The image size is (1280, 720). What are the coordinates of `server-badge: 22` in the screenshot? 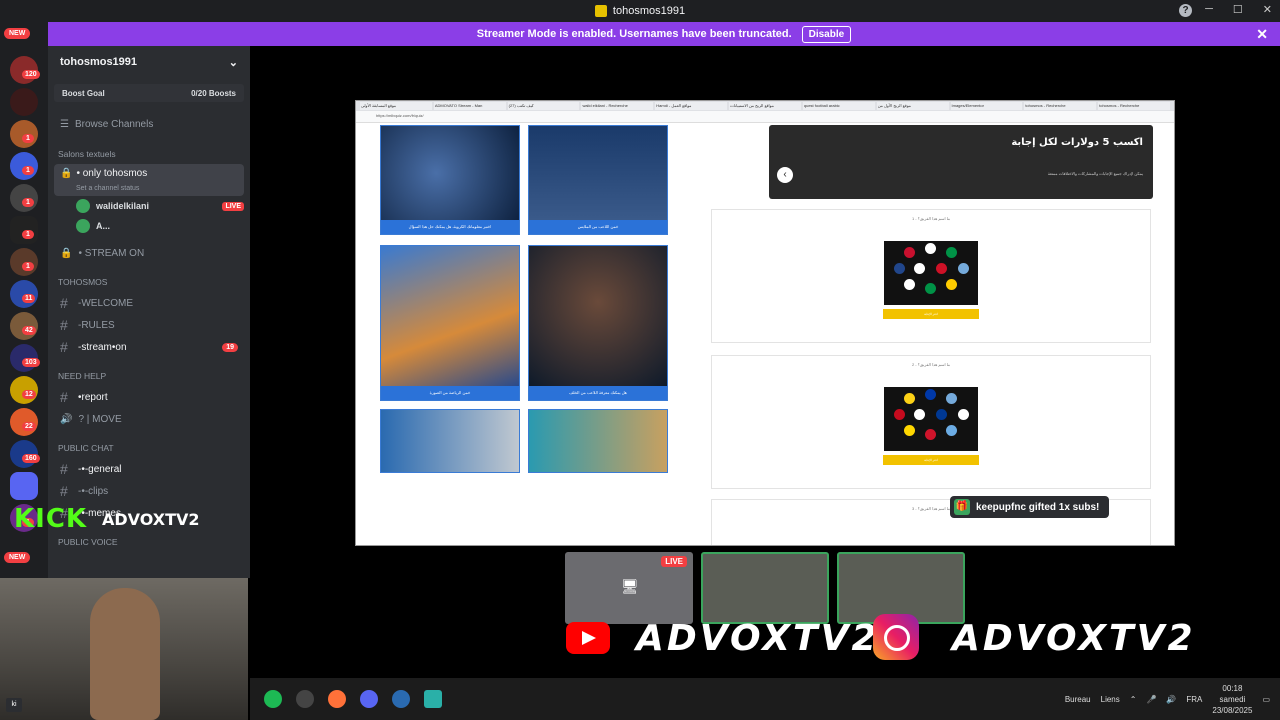 It's located at (29, 426).